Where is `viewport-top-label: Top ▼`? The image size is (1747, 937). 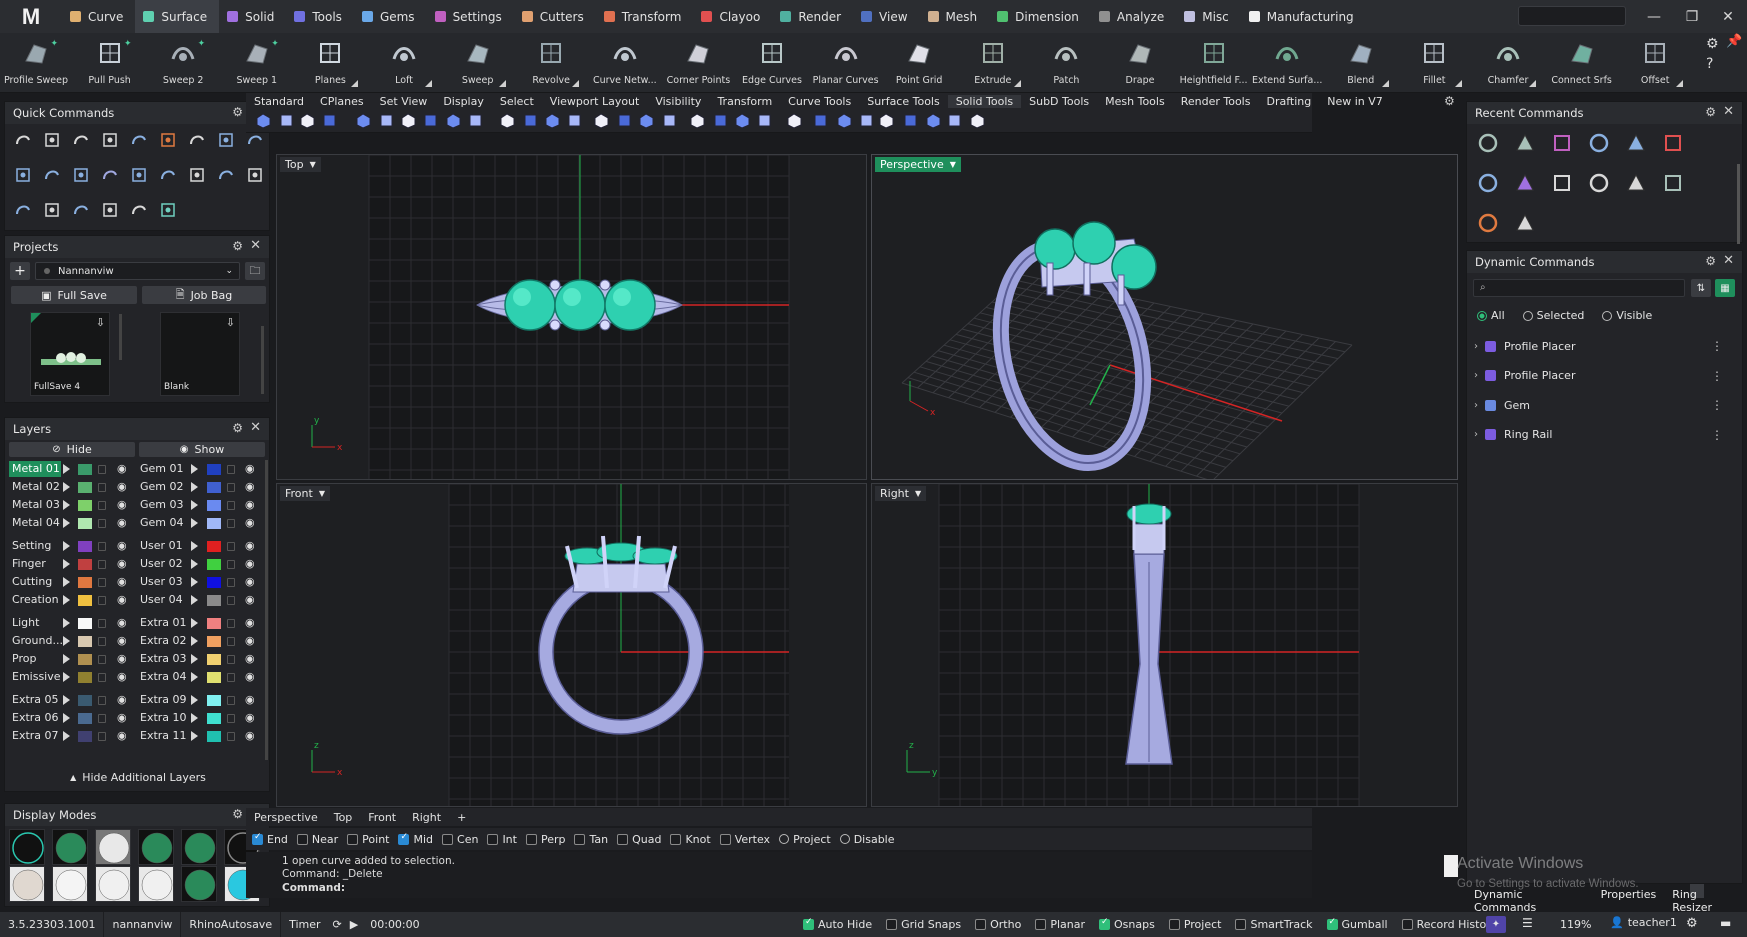
viewport-top-label: Top ▼ is located at coordinates (300, 164).